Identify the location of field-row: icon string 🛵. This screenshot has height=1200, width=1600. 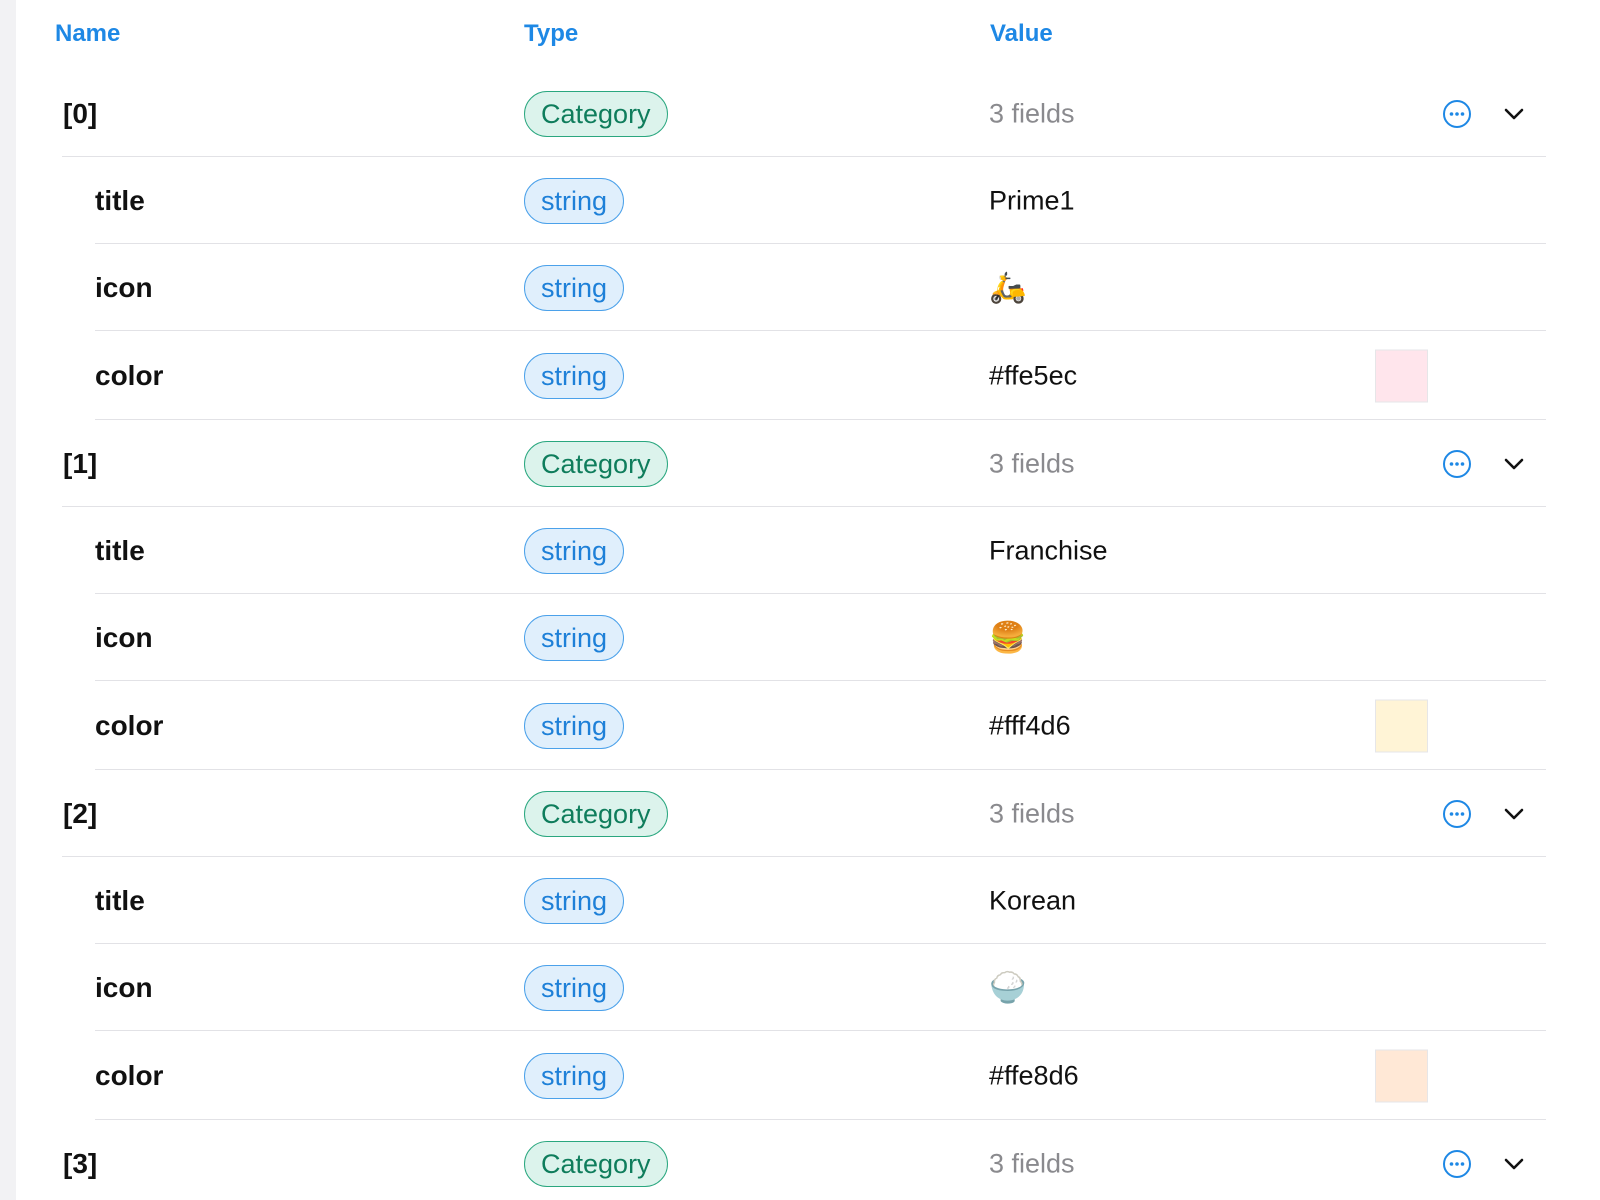
(808, 287).